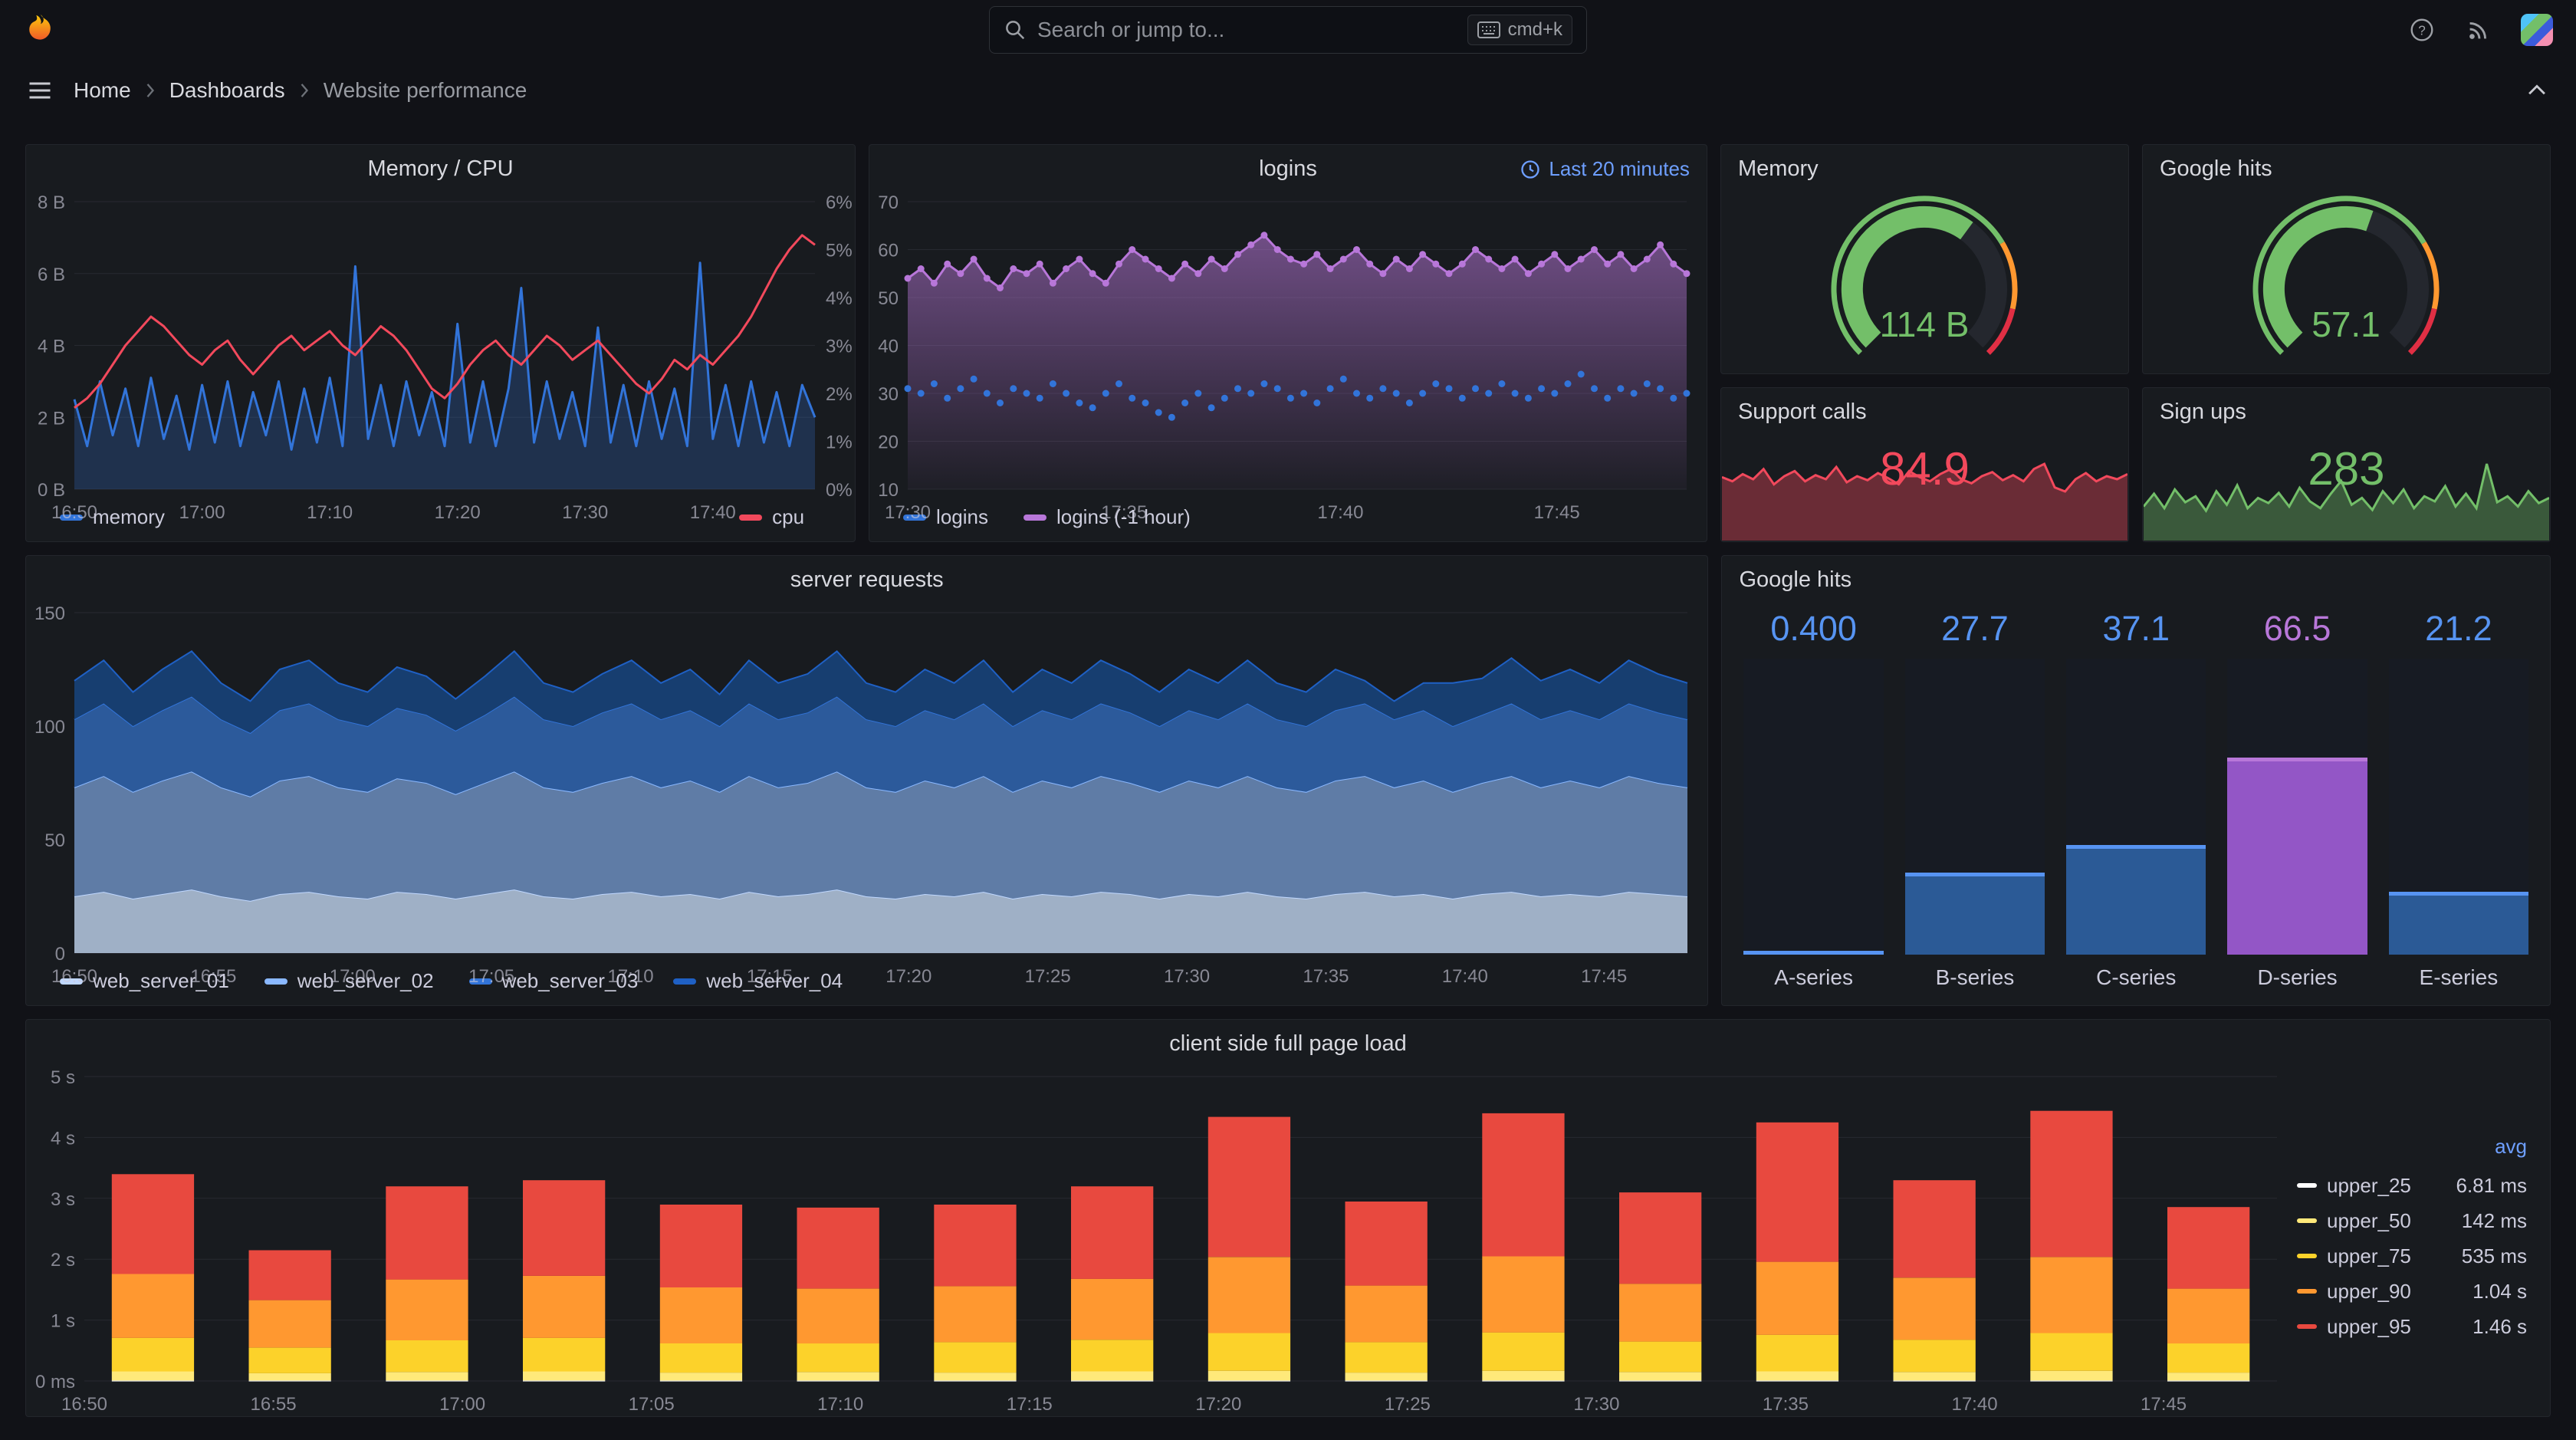 The width and height of the screenshot is (2576, 1440). I want to click on breadcrumb-current: Website performance, so click(425, 90).